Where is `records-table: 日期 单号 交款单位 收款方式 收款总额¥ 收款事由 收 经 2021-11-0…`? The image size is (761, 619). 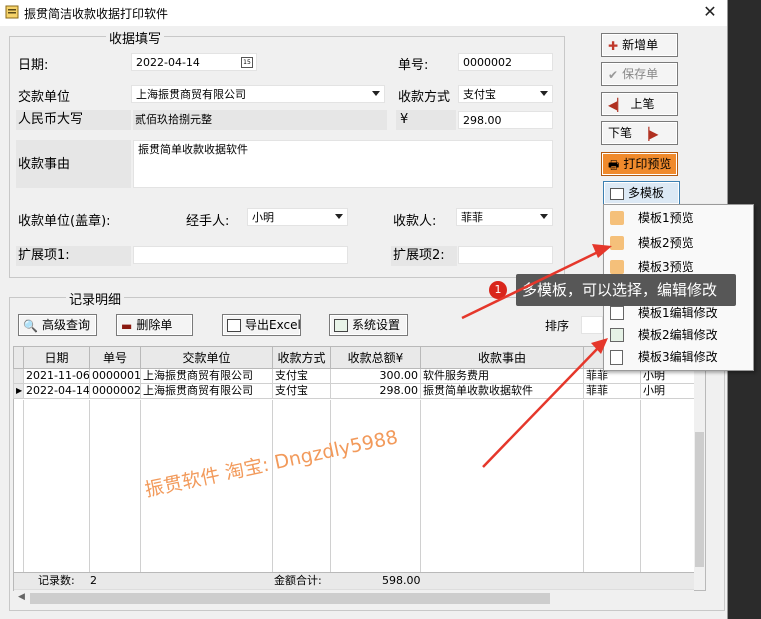
records-table: 日期 单号 交款单位 收款方式 收款总额¥ 收款事由 收 经 2021-11-0… is located at coordinates (354, 372).